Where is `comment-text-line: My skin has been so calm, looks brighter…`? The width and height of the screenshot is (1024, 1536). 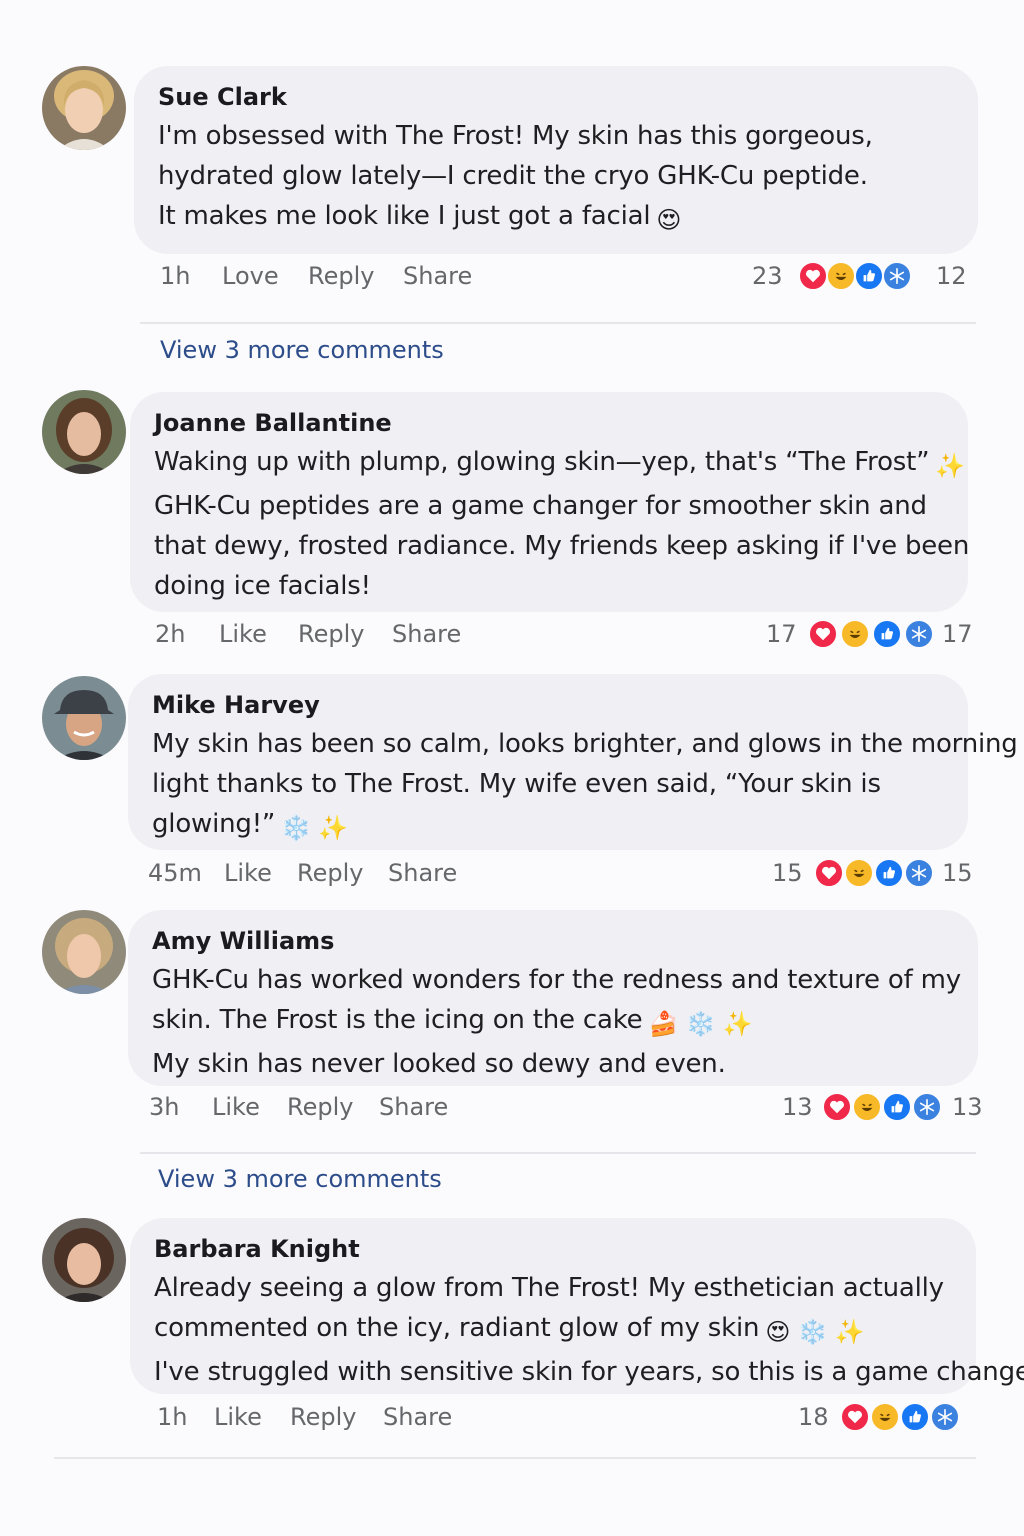 comment-text-line: My skin has been so calm, looks brighter… is located at coordinates (585, 744).